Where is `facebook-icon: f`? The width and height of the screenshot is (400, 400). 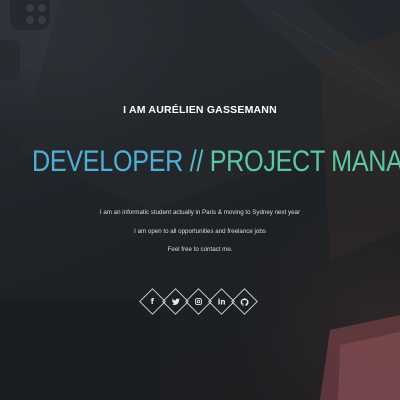
facebook-icon: f is located at coordinates (152, 301).